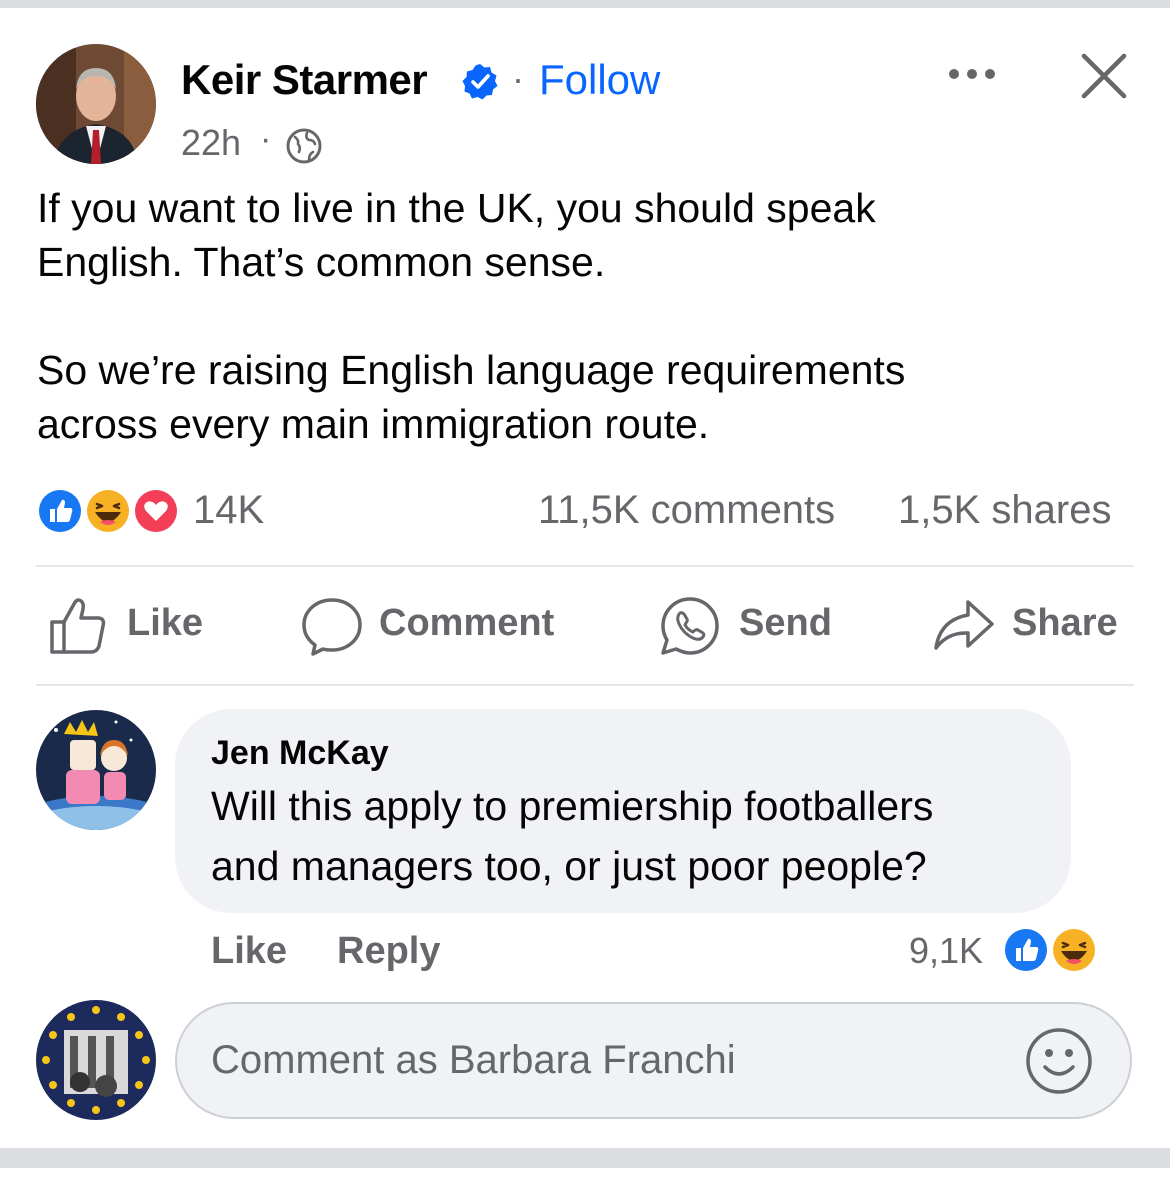 This screenshot has width=1170, height=1178. Describe the element at coordinates (321, 262) in the screenshot. I see `post-text-line: English. That’s common sense.` at that location.